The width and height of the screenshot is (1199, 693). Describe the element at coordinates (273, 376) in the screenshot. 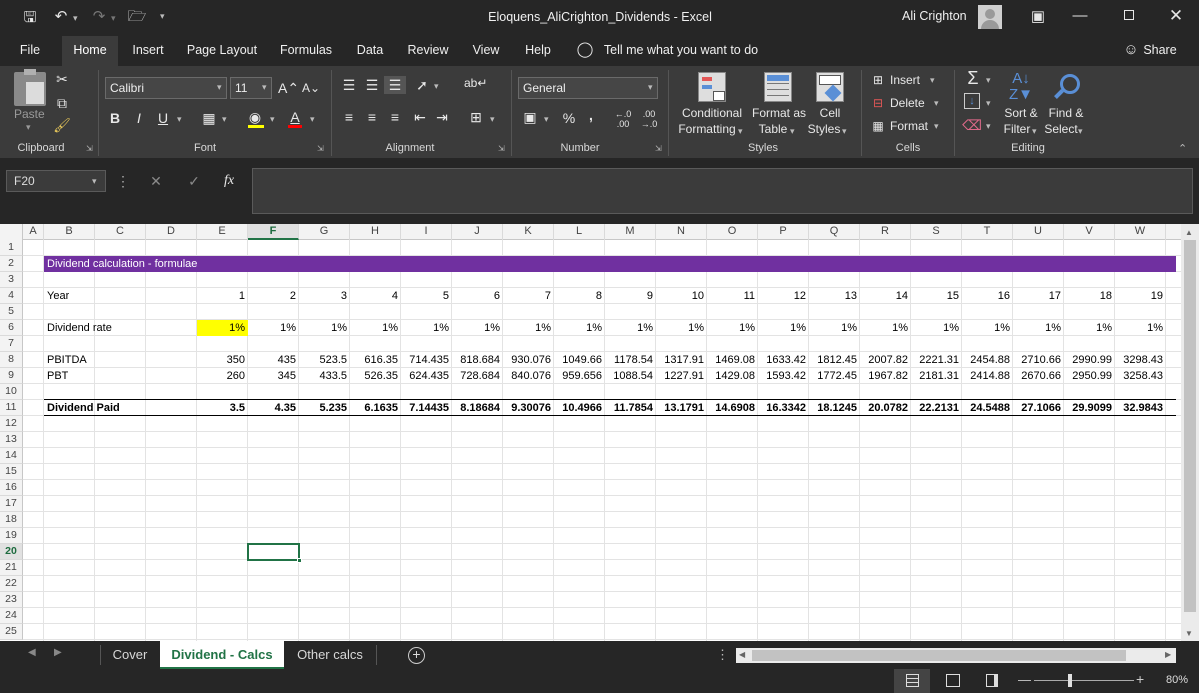

I see `pbt-cell: 345` at that location.